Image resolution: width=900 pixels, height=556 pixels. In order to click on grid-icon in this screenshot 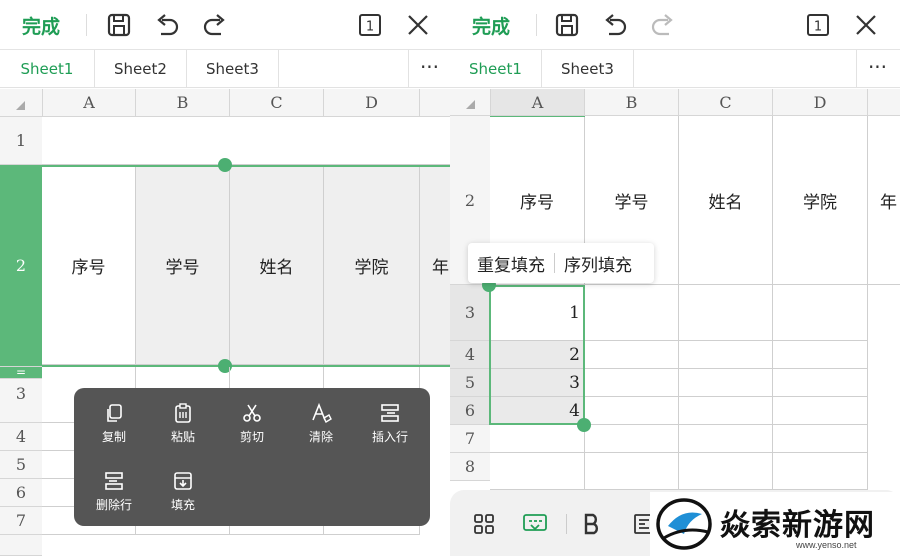, I will do `click(484, 524)`.